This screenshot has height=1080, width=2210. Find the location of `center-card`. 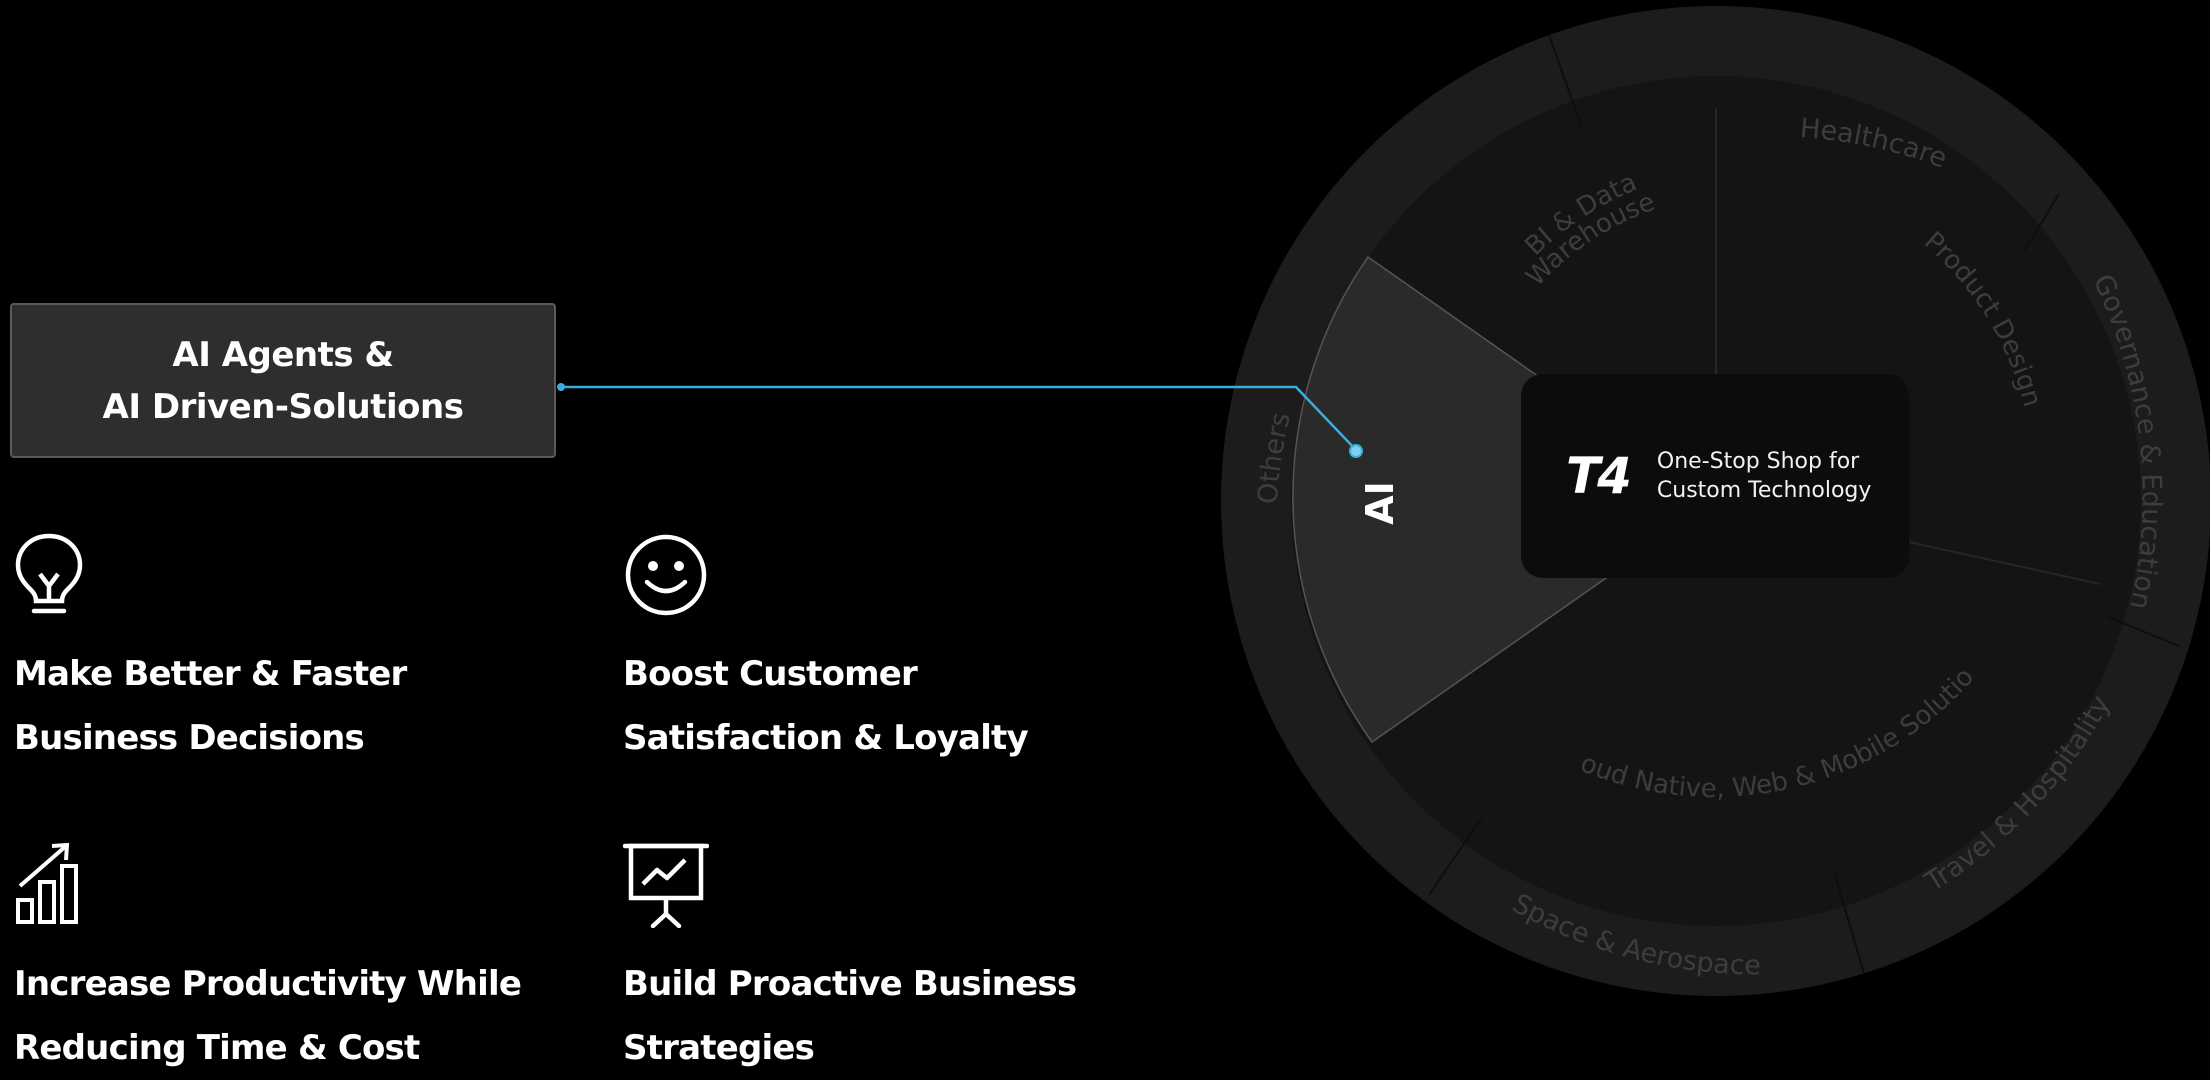

center-card is located at coordinates (1715, 476).